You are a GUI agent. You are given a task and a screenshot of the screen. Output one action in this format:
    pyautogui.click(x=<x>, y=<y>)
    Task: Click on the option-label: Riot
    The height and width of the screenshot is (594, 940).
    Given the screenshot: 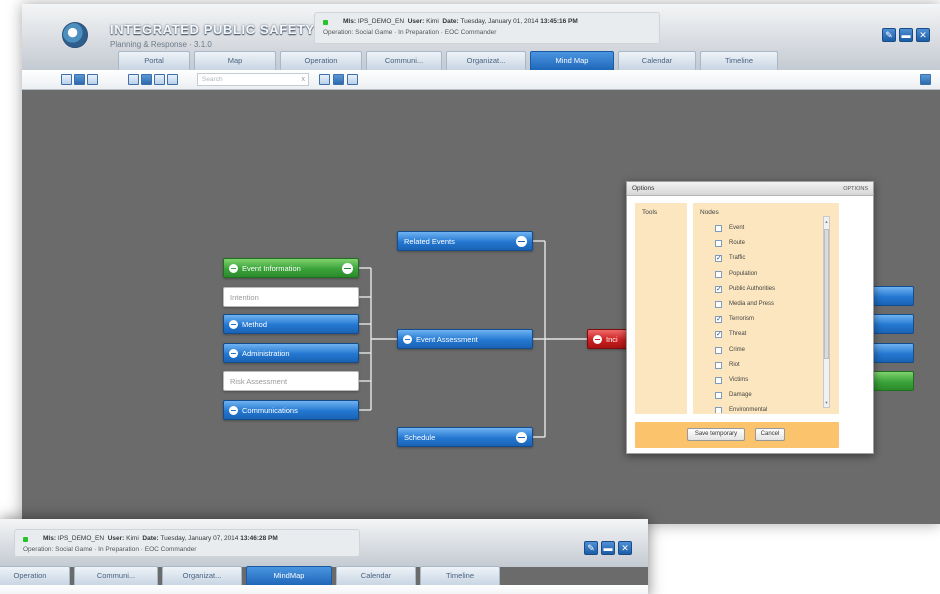 What is the action you would take?
    pyautogui.click(x=734, y=364)
    